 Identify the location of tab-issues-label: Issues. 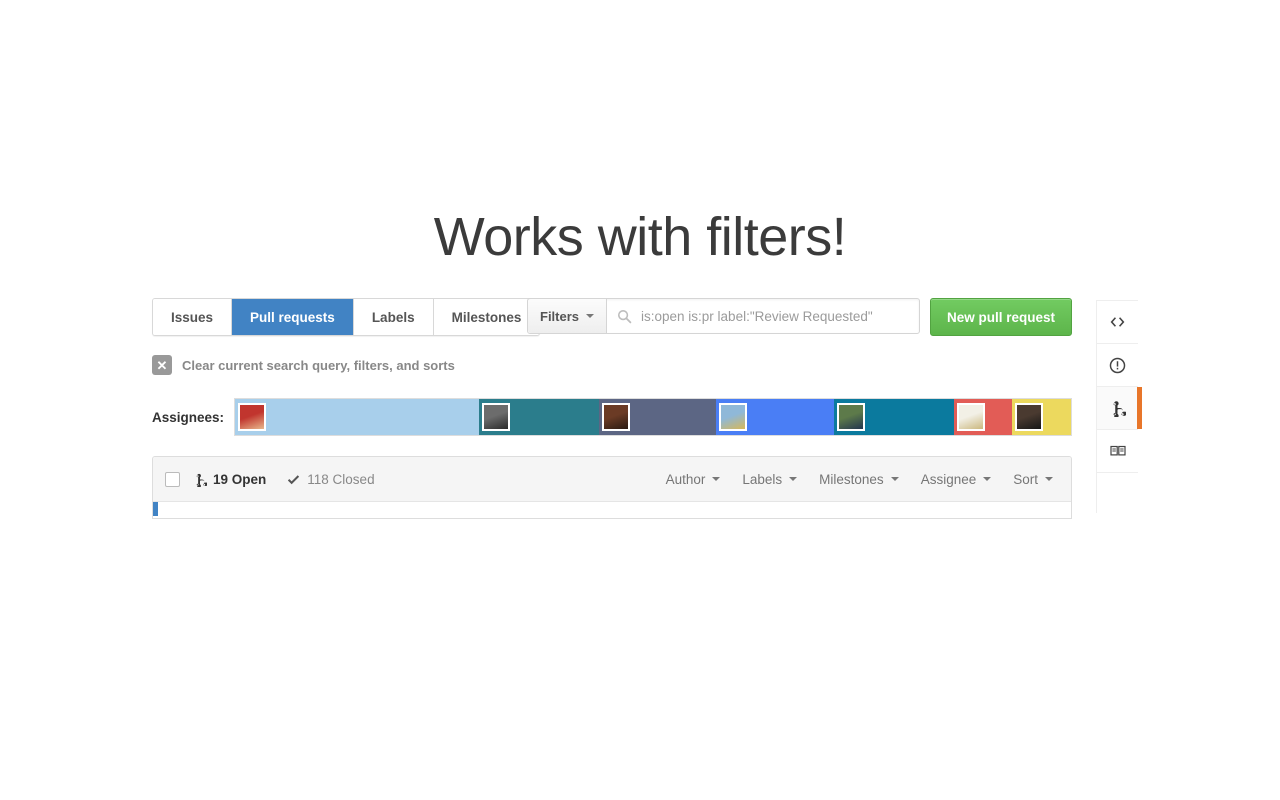
(192, 317).